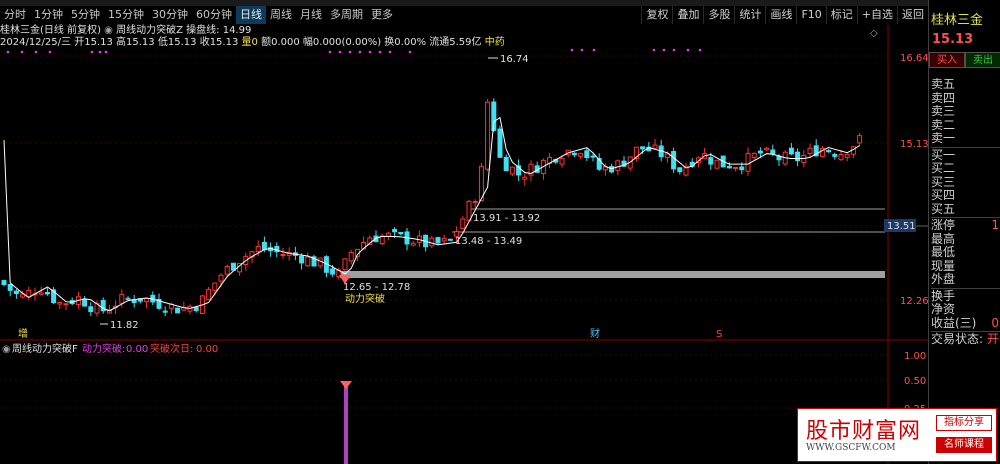  Describe the element at coordinates (965, 339) in the screenshot. I see `trade-status-row: 交易状态: 开` at that location.